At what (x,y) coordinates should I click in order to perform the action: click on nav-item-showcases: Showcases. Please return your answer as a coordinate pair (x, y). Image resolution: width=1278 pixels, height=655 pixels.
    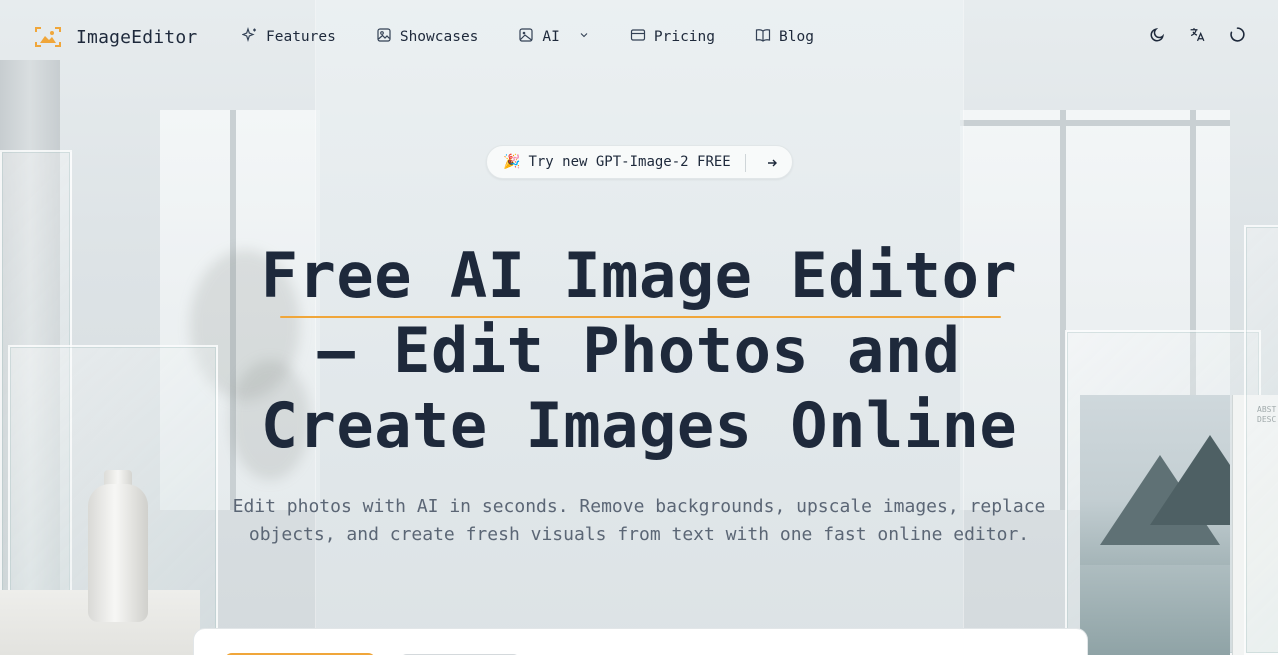
    Looking at the image, I should click on (427, 37).